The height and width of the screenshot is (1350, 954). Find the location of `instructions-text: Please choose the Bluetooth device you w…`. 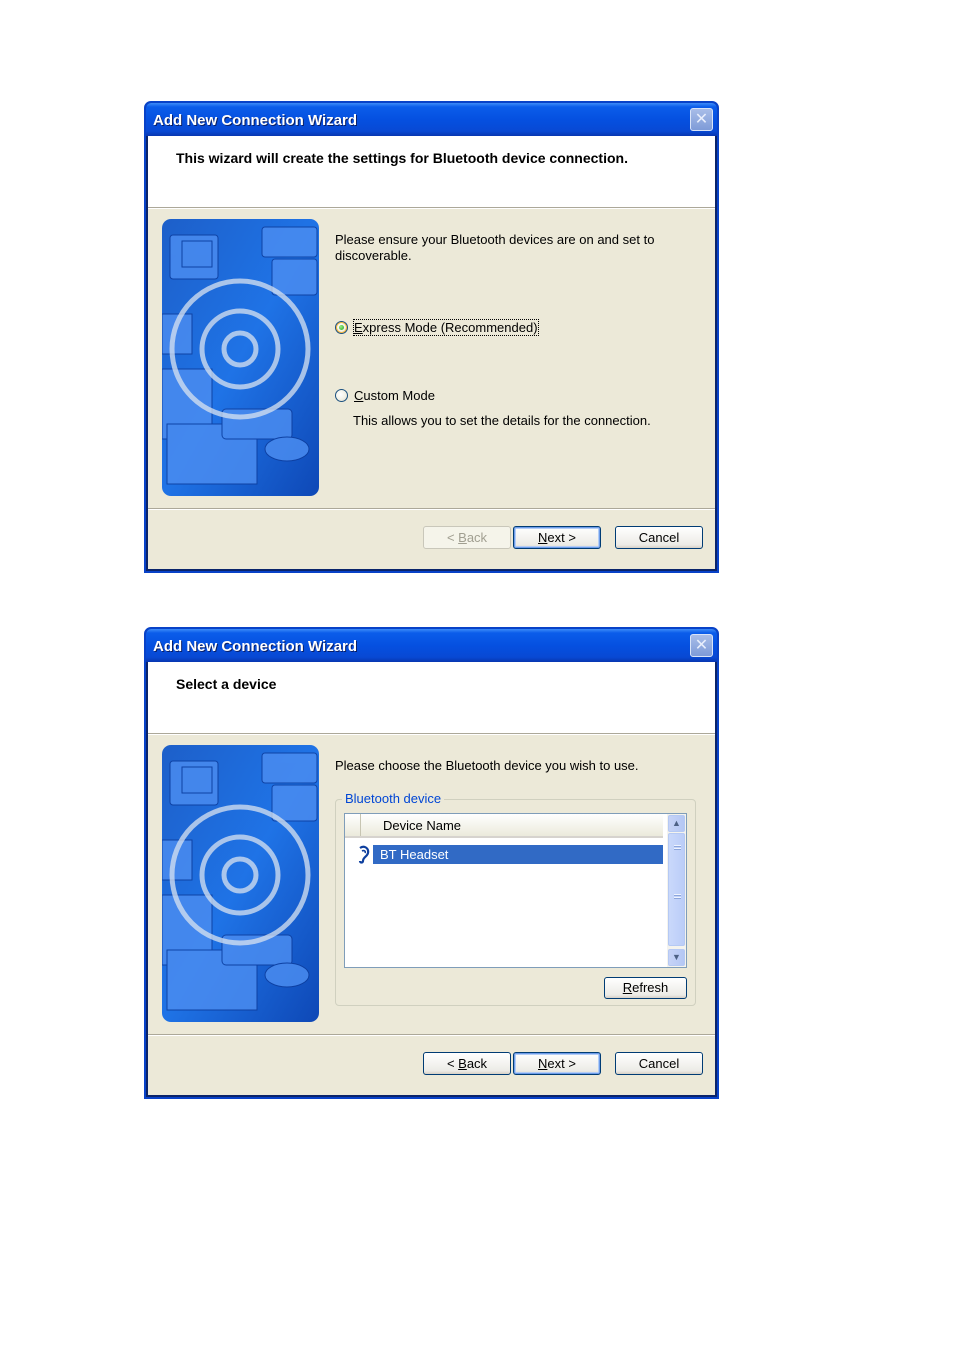

instructions-text: Please choose the Bluetooth device you w… is located at coordinates (487, 765).